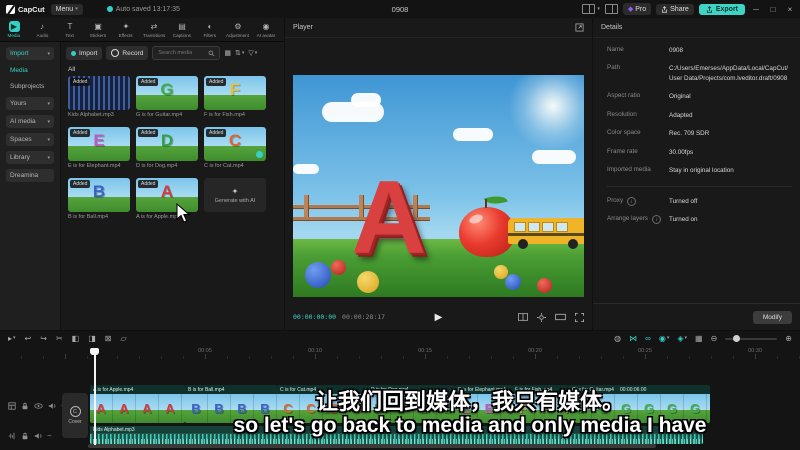  What do you see at coordinates (400, 352) in the screenshot?
I see `timeline-ruler: 00:05 00:10 00:15 00:20 00:25 00:30` at bounding box center [400, 352].